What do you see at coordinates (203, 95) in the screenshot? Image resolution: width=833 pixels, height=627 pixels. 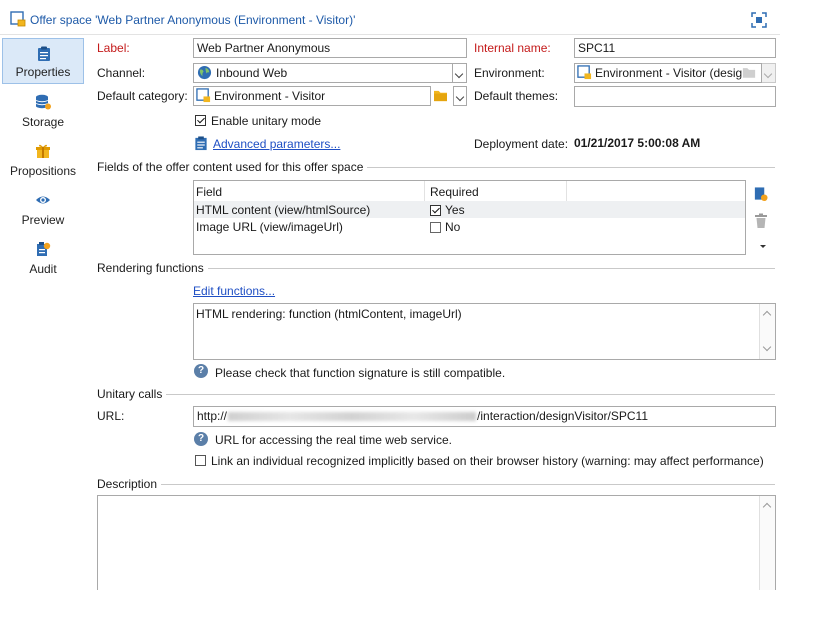 I see `category-icon` at bounding box center [203, 95].